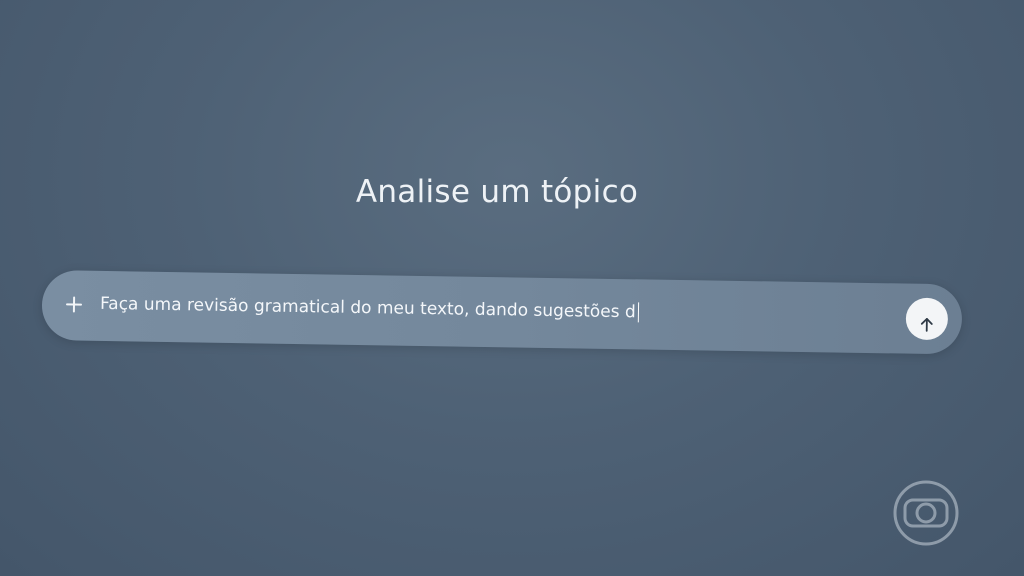 The width and height of the screenshot is (1024, 576). I want to click on send-button, so click(927, 319).